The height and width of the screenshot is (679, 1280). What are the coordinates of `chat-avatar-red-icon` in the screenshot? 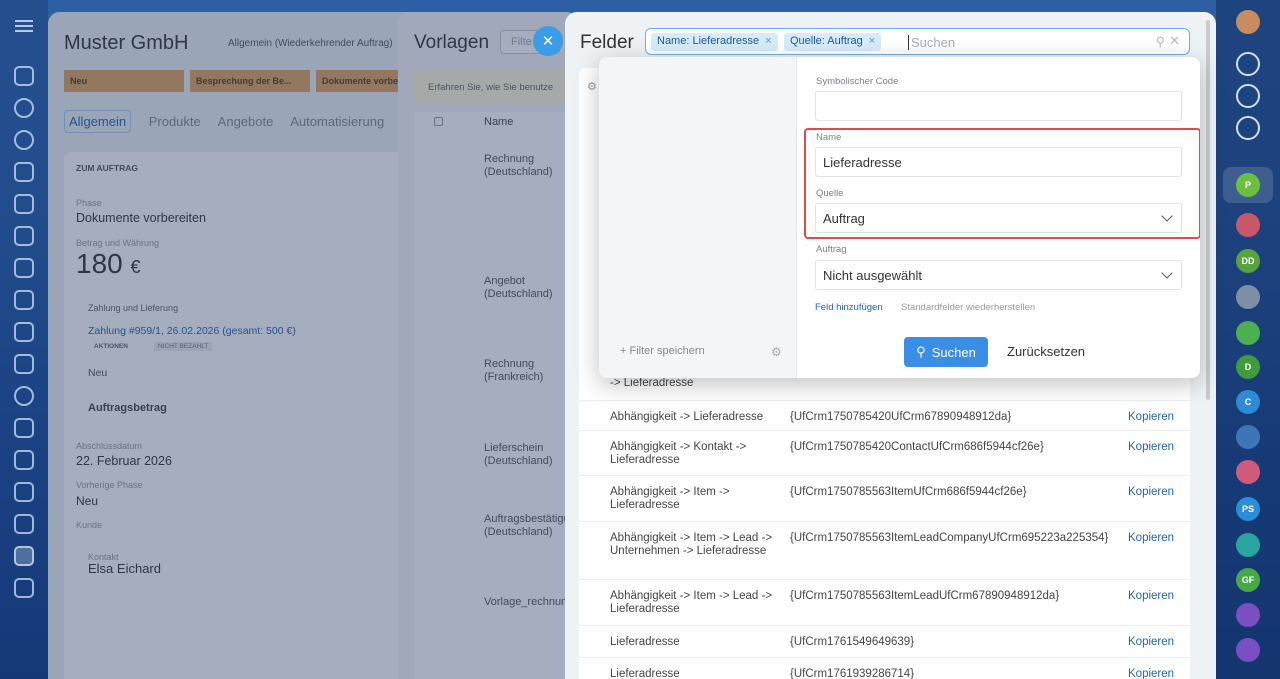 It's located at (1248, 225).